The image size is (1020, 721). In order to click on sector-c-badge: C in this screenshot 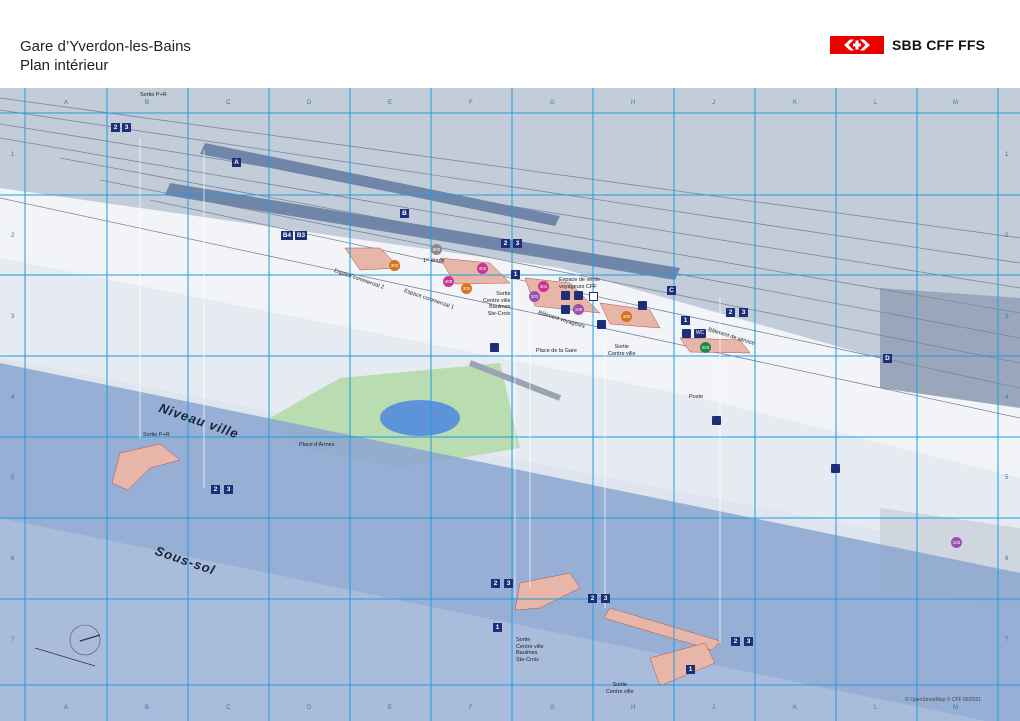, I will do `click(671, 290)`.